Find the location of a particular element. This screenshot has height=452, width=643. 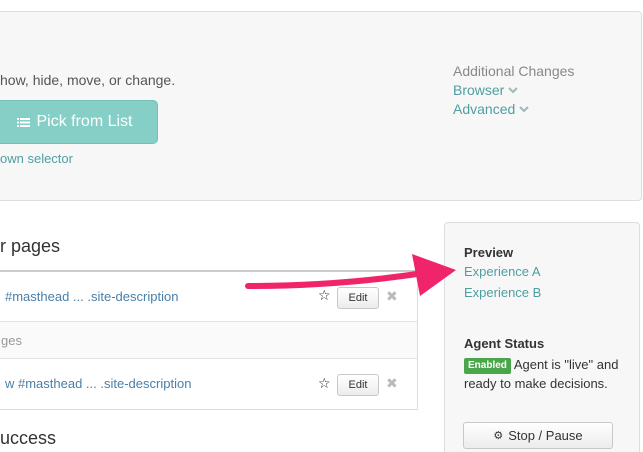

gear-icon: ⚙ is located at coordinates (498, 436).